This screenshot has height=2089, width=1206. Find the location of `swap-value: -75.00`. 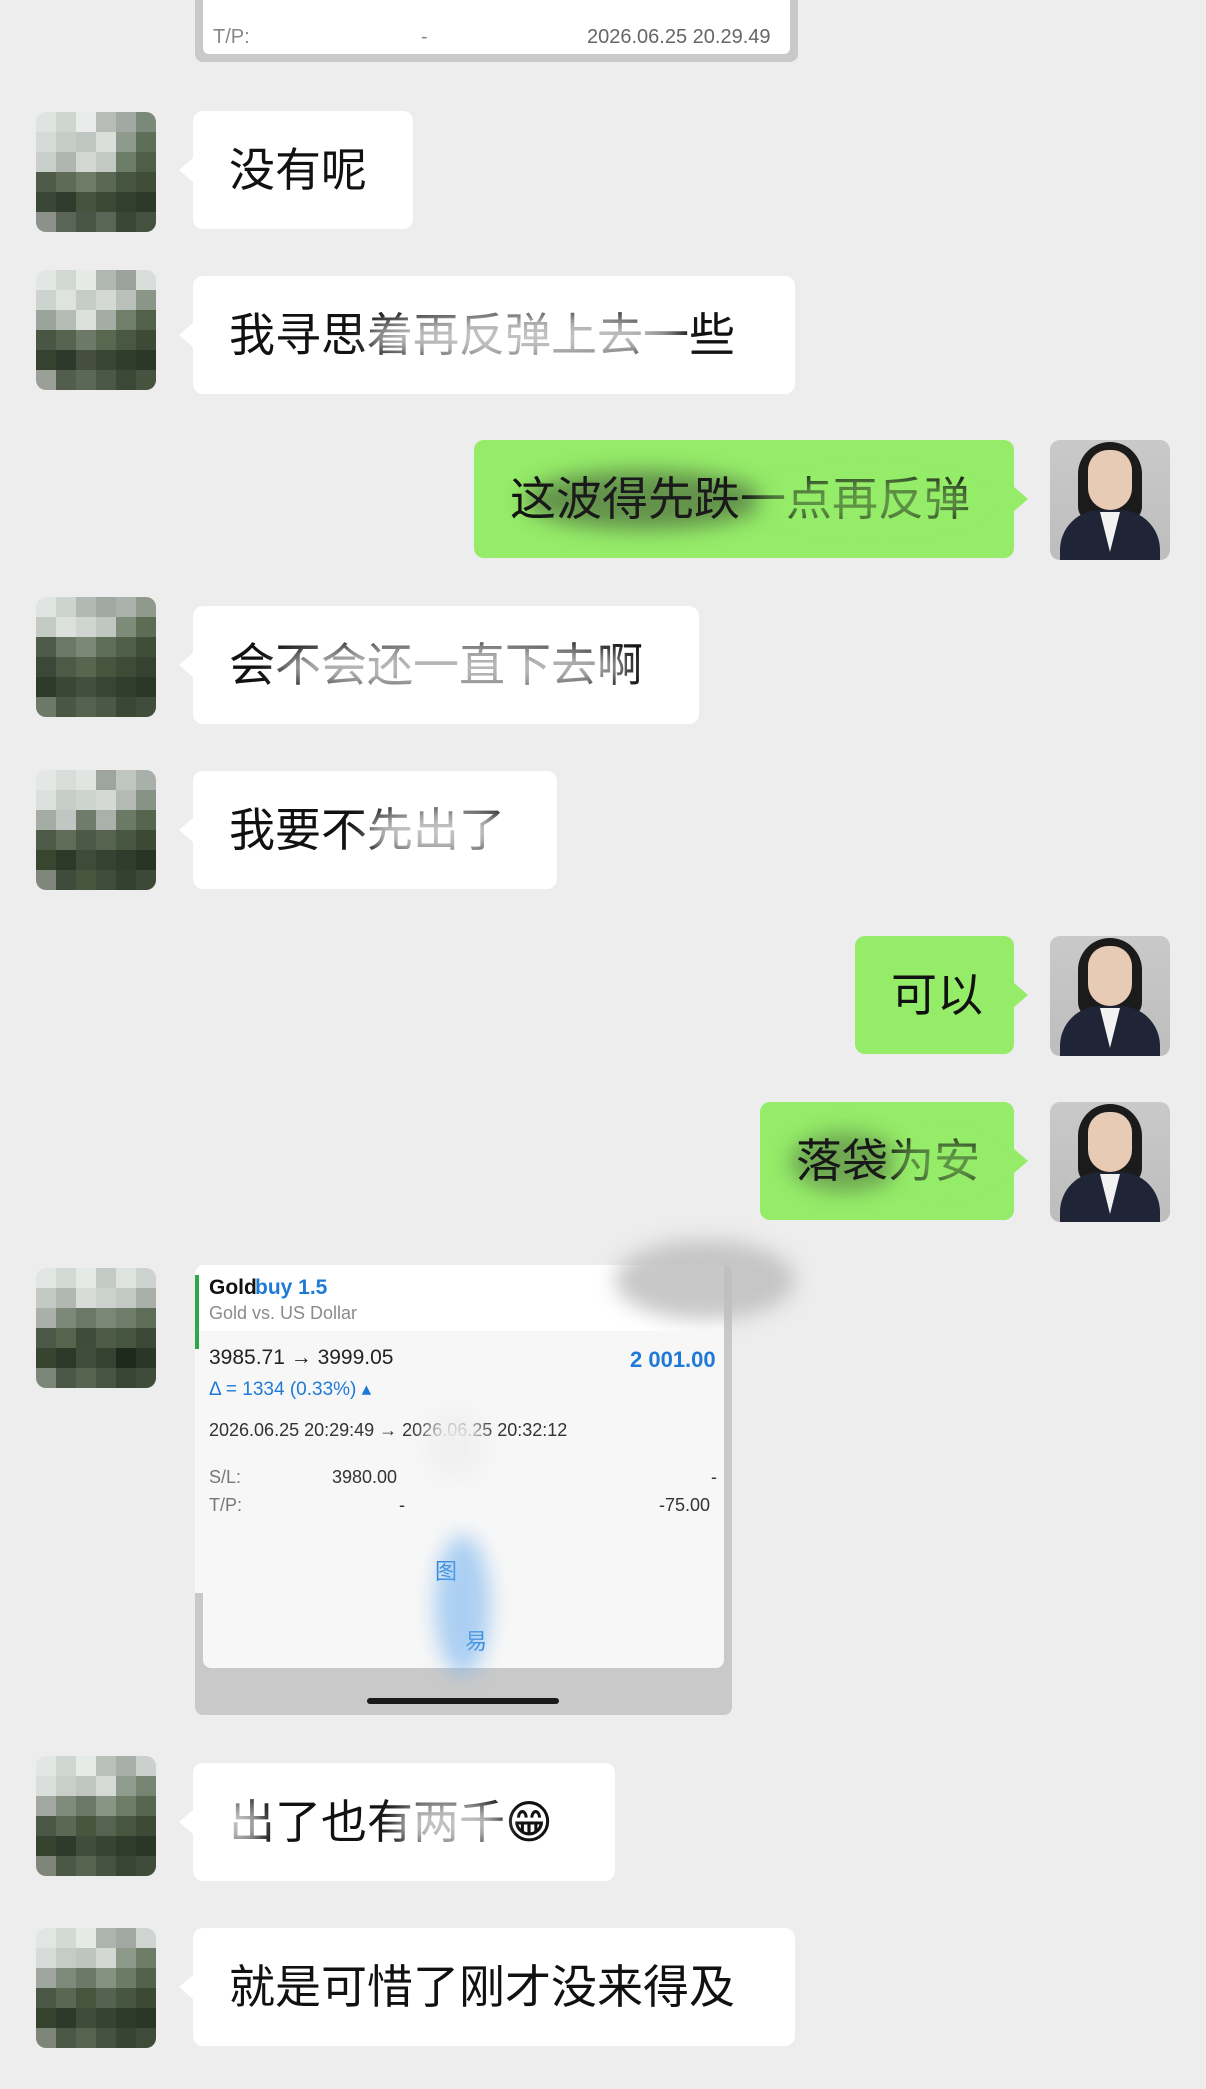

swap-value: -75.00 is located at coordinates (685, 1505).